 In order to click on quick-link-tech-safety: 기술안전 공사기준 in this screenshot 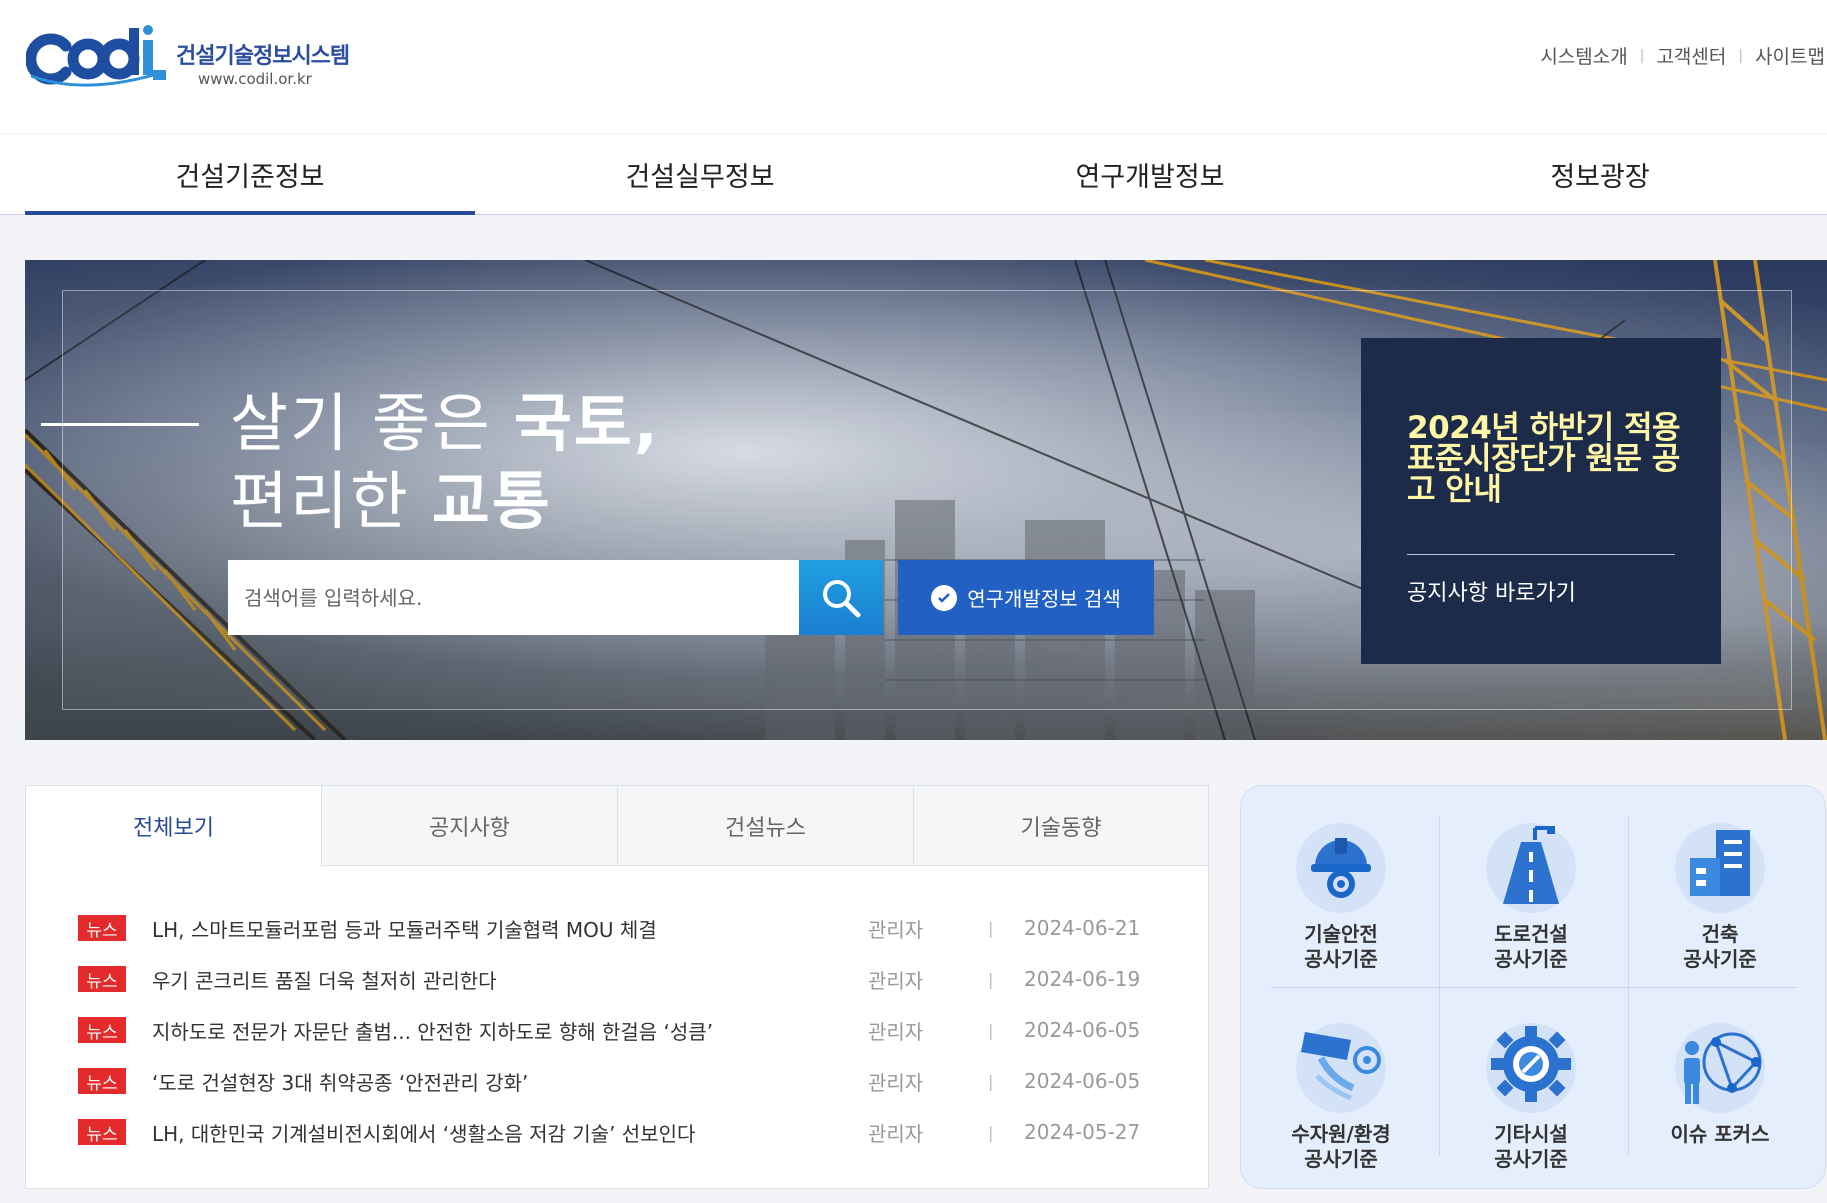, I will do `click(1341, 903)`.